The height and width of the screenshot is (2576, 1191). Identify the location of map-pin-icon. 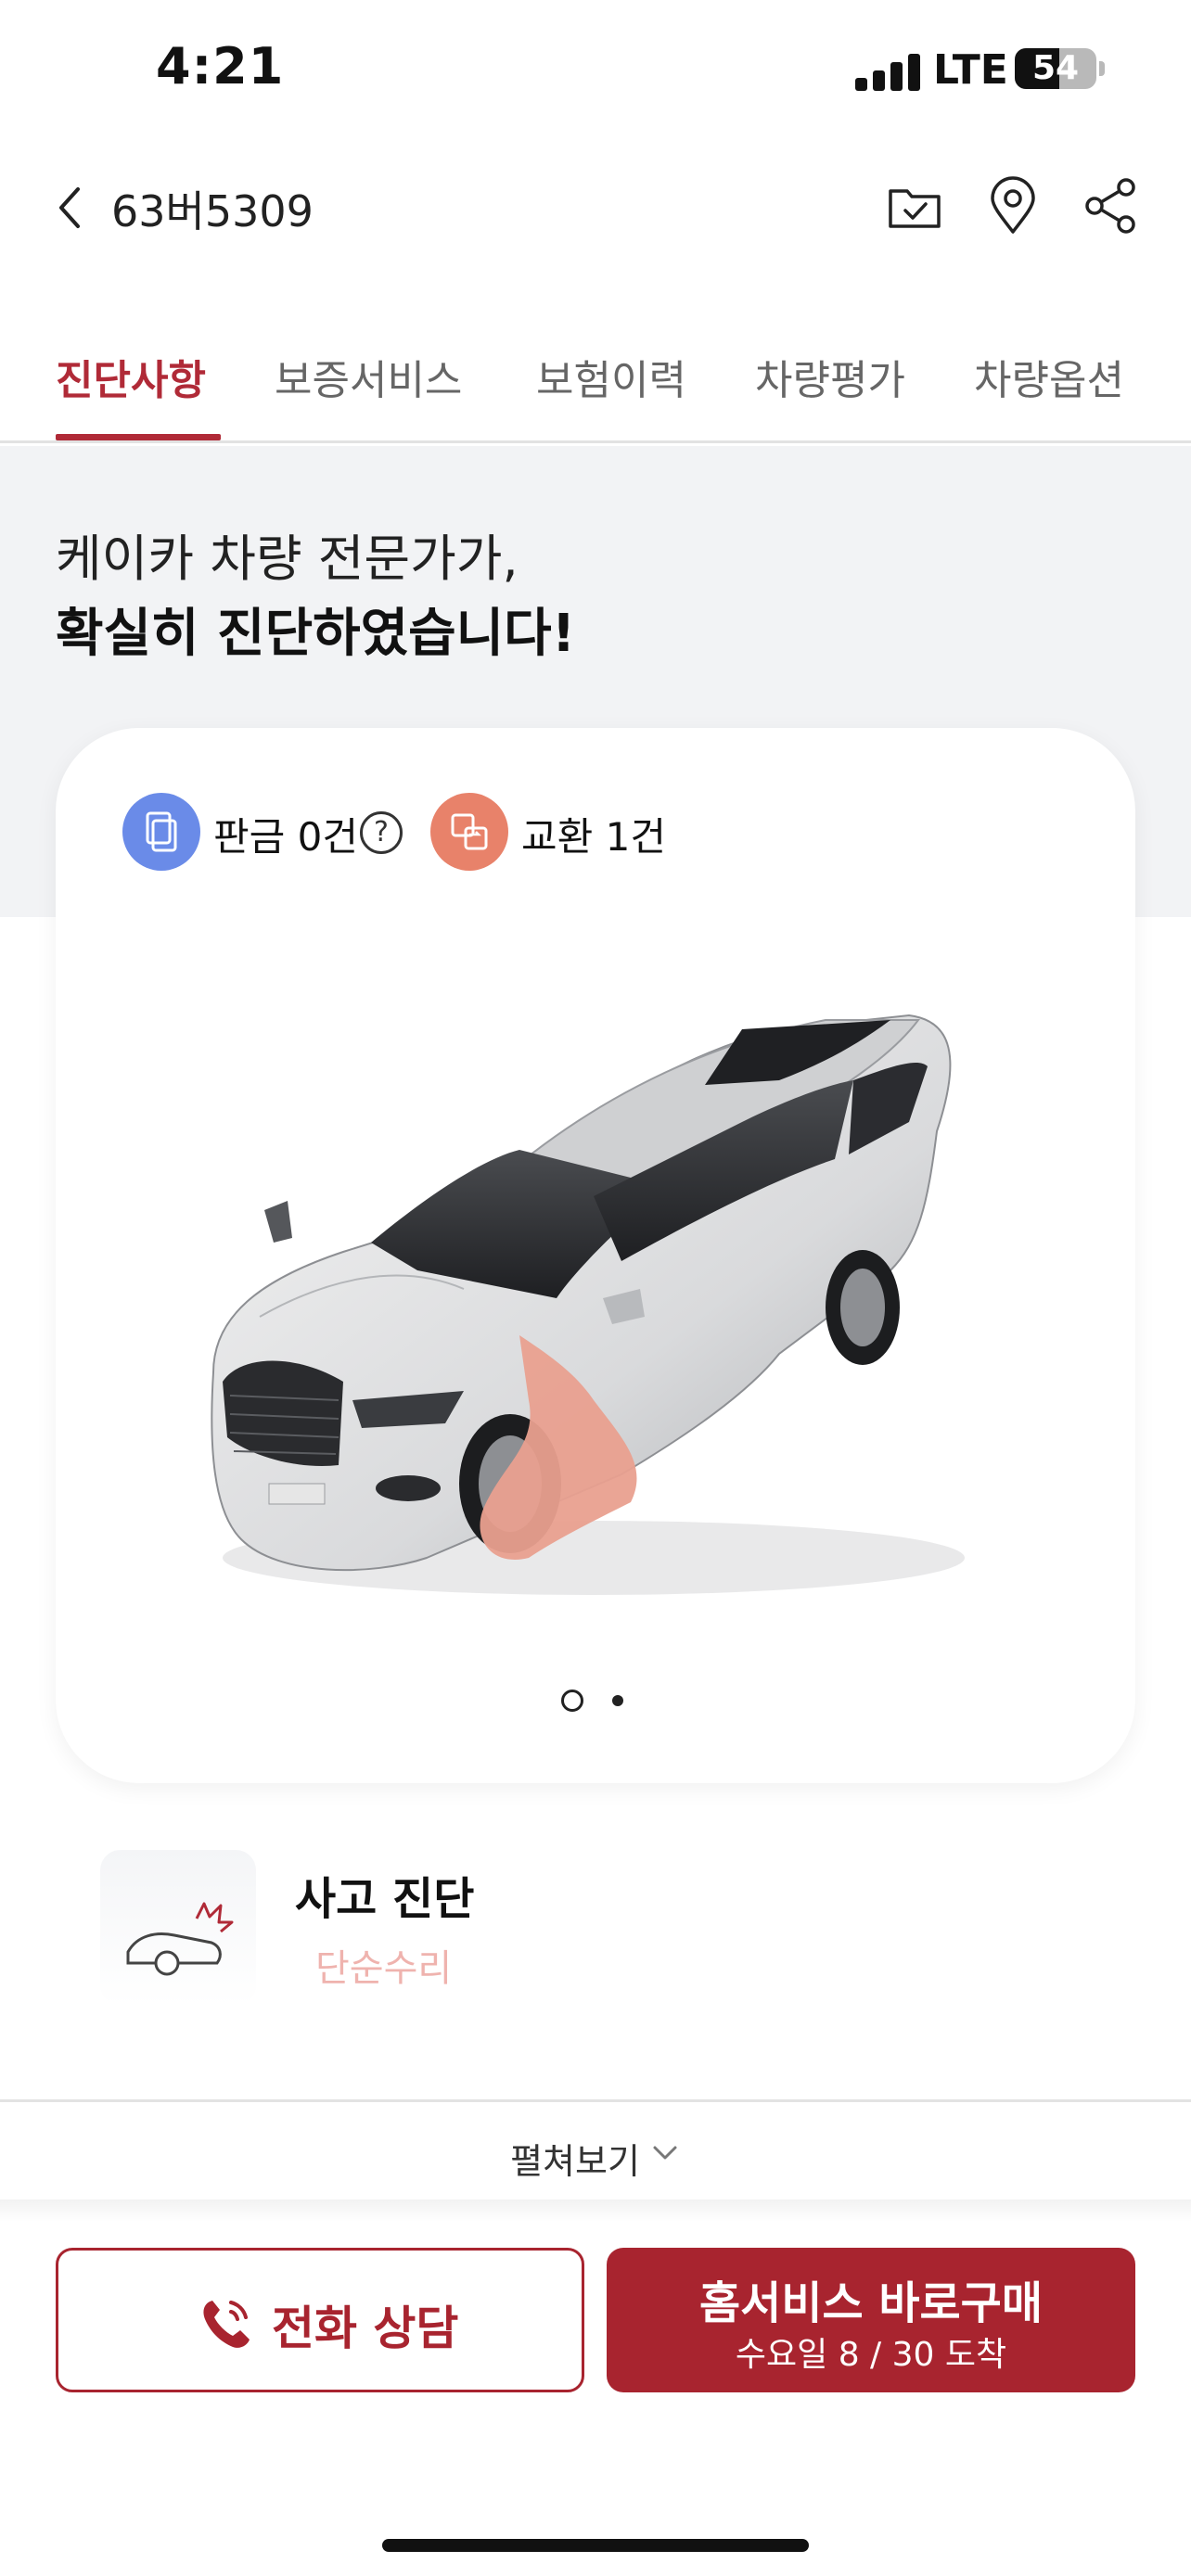
(1013, 206).